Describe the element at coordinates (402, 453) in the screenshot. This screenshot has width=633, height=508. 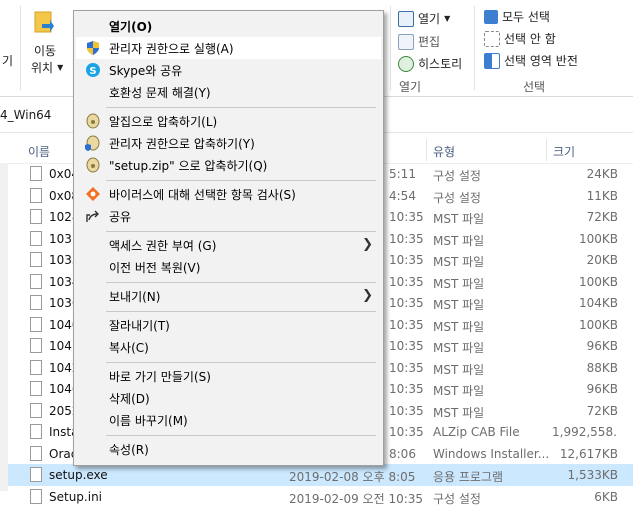
I see `file-date: 8:06` at that location.